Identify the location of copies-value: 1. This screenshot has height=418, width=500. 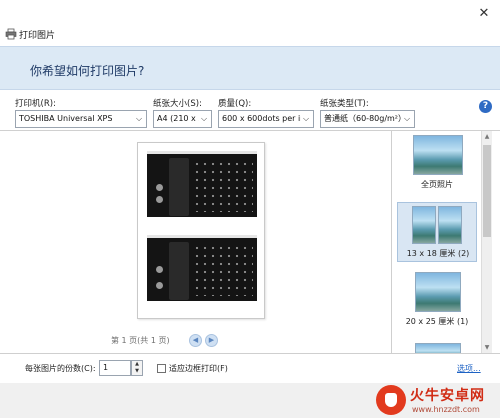
(106, 367).